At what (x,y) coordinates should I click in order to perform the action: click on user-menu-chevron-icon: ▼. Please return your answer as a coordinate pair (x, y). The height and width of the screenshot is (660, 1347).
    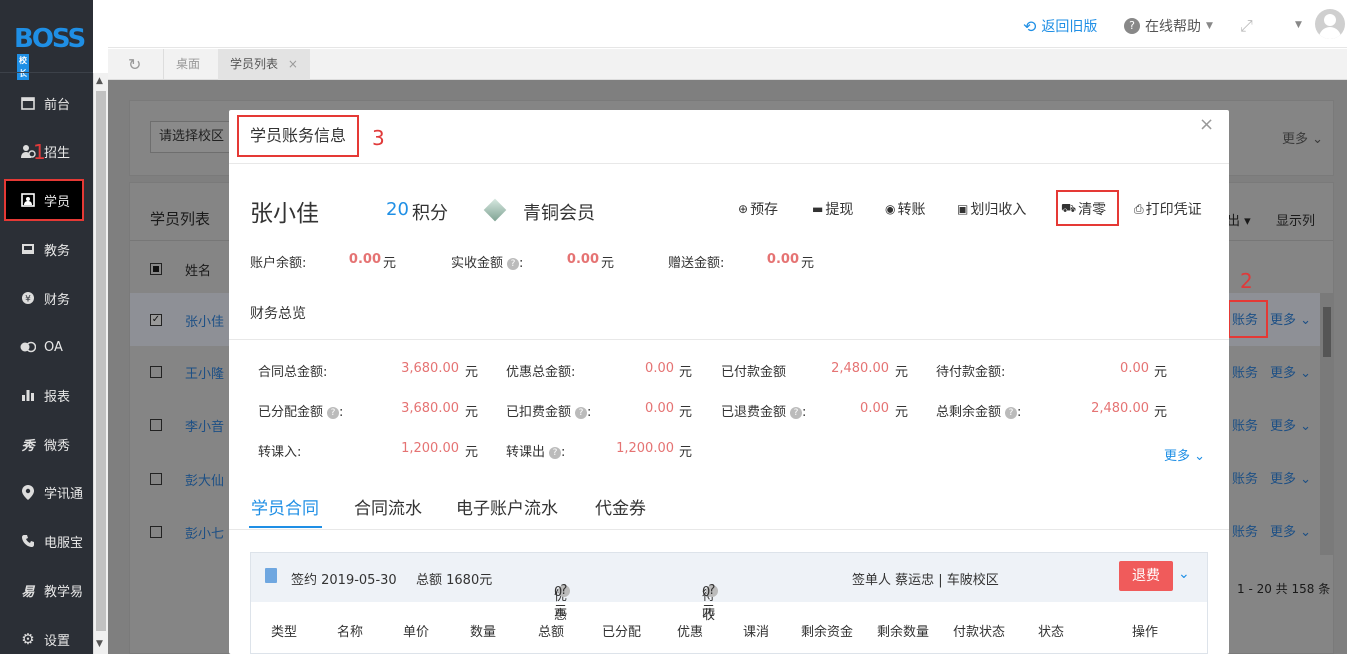
    Looking at the image, I should click on (1298, 25).